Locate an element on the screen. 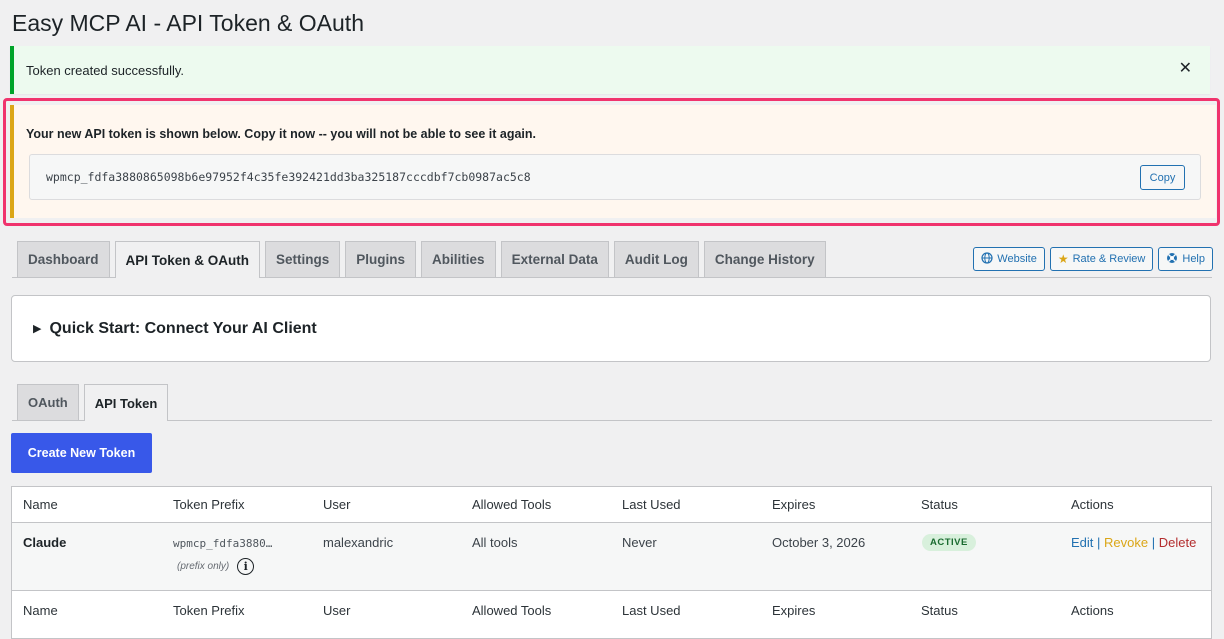 Image resolution: width=1224 pixels, height=639 pixels. website-button: Website is located at coordinates (1009, 259).